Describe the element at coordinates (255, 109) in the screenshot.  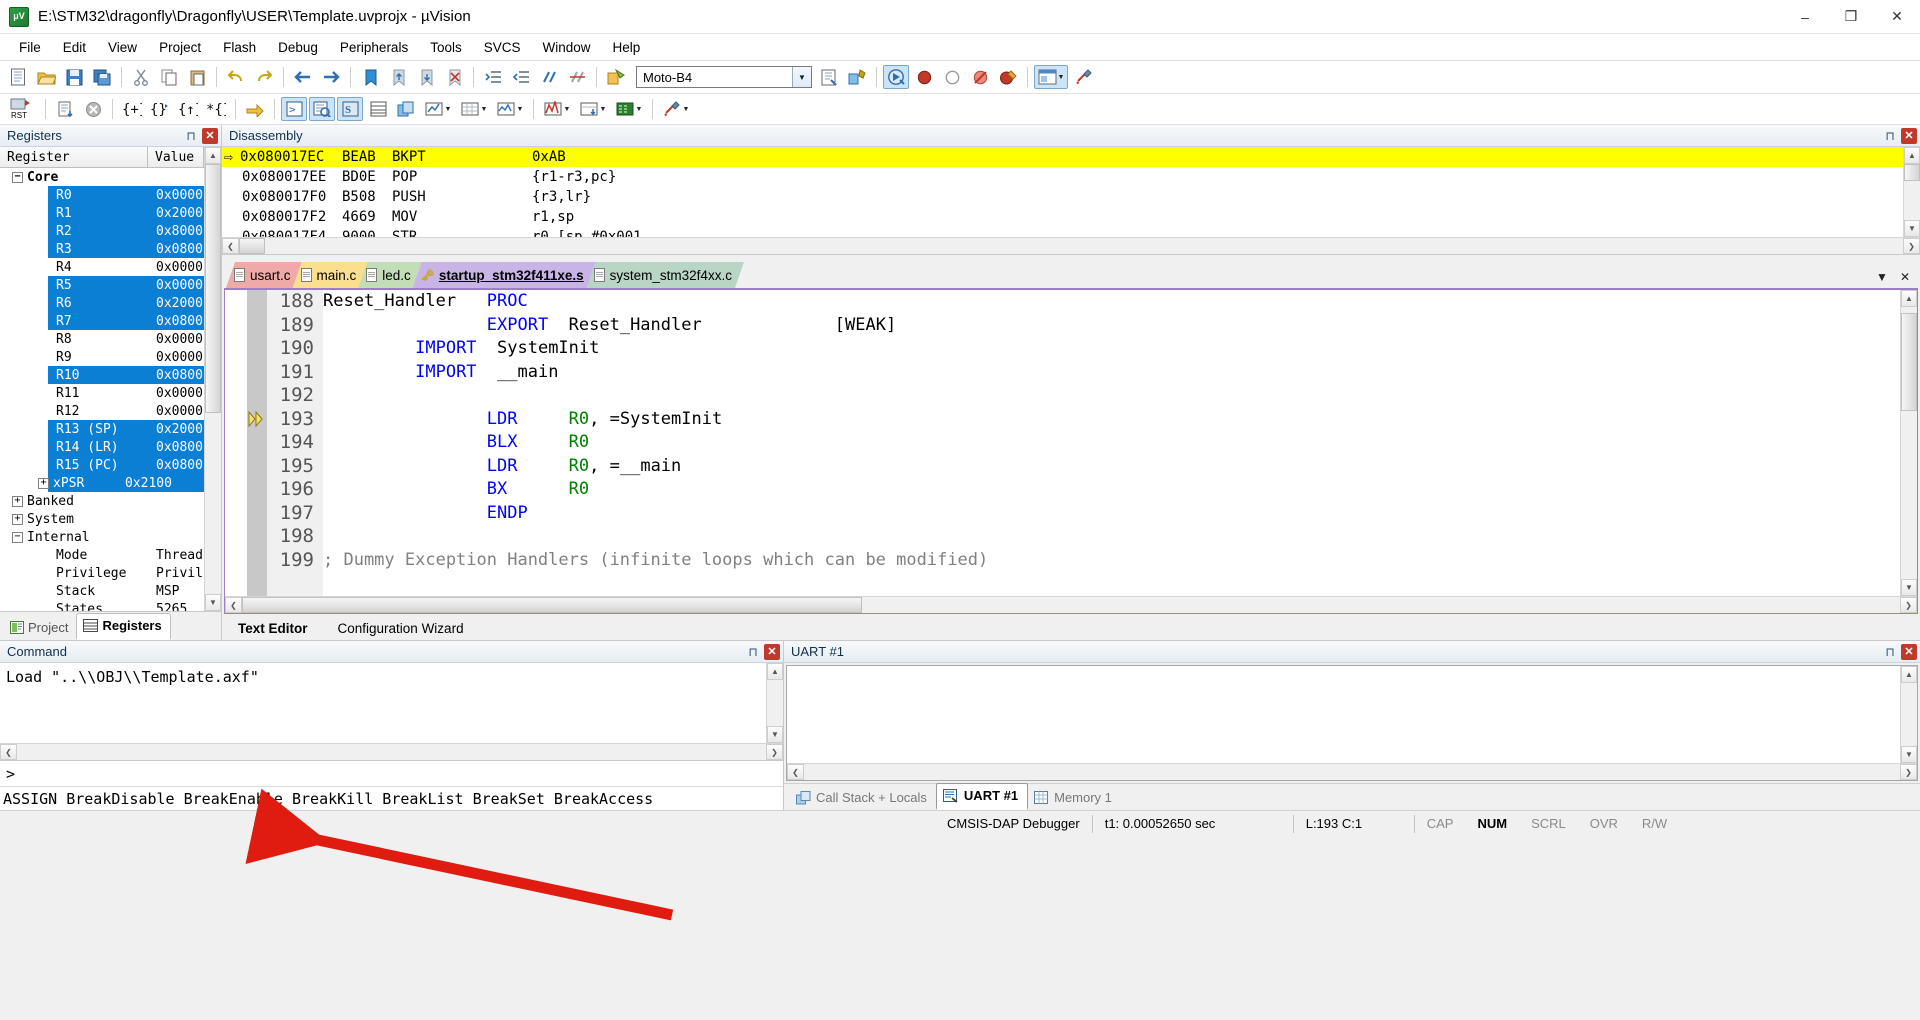
I see `show-next-statement-icon` at that location.